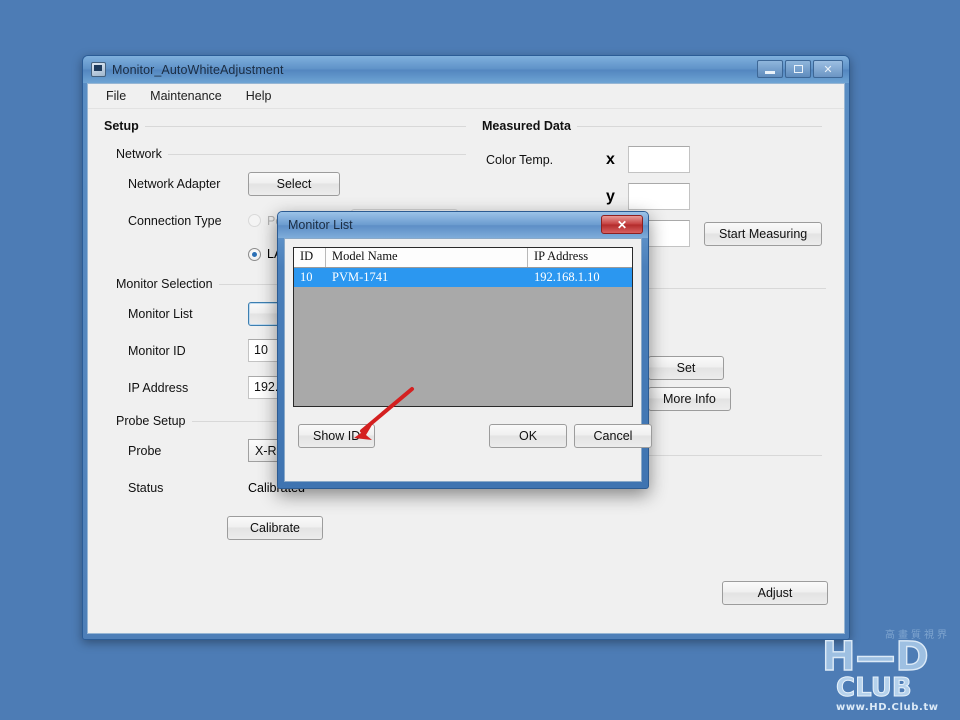  Describe the element at coordinates (320, 225) in the screenshot. I see `dialog-title: Monitor List` at that location.